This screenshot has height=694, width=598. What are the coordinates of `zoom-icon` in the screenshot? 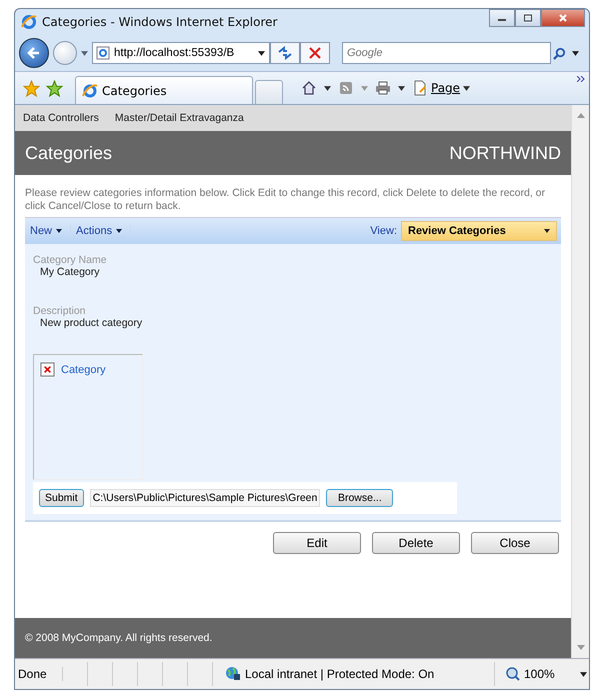 It's located at (513, 674).